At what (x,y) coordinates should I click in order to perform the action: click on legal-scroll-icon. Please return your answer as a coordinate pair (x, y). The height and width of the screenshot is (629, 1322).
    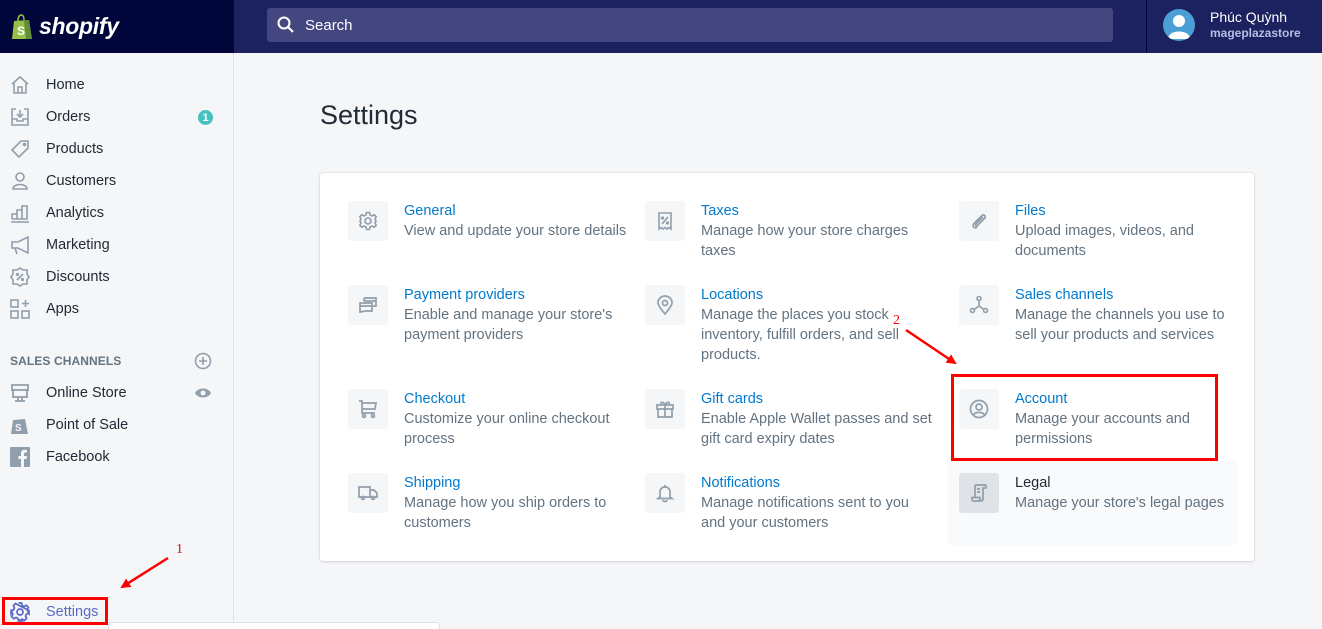
    Looking at the image, I should click on (979, 493).